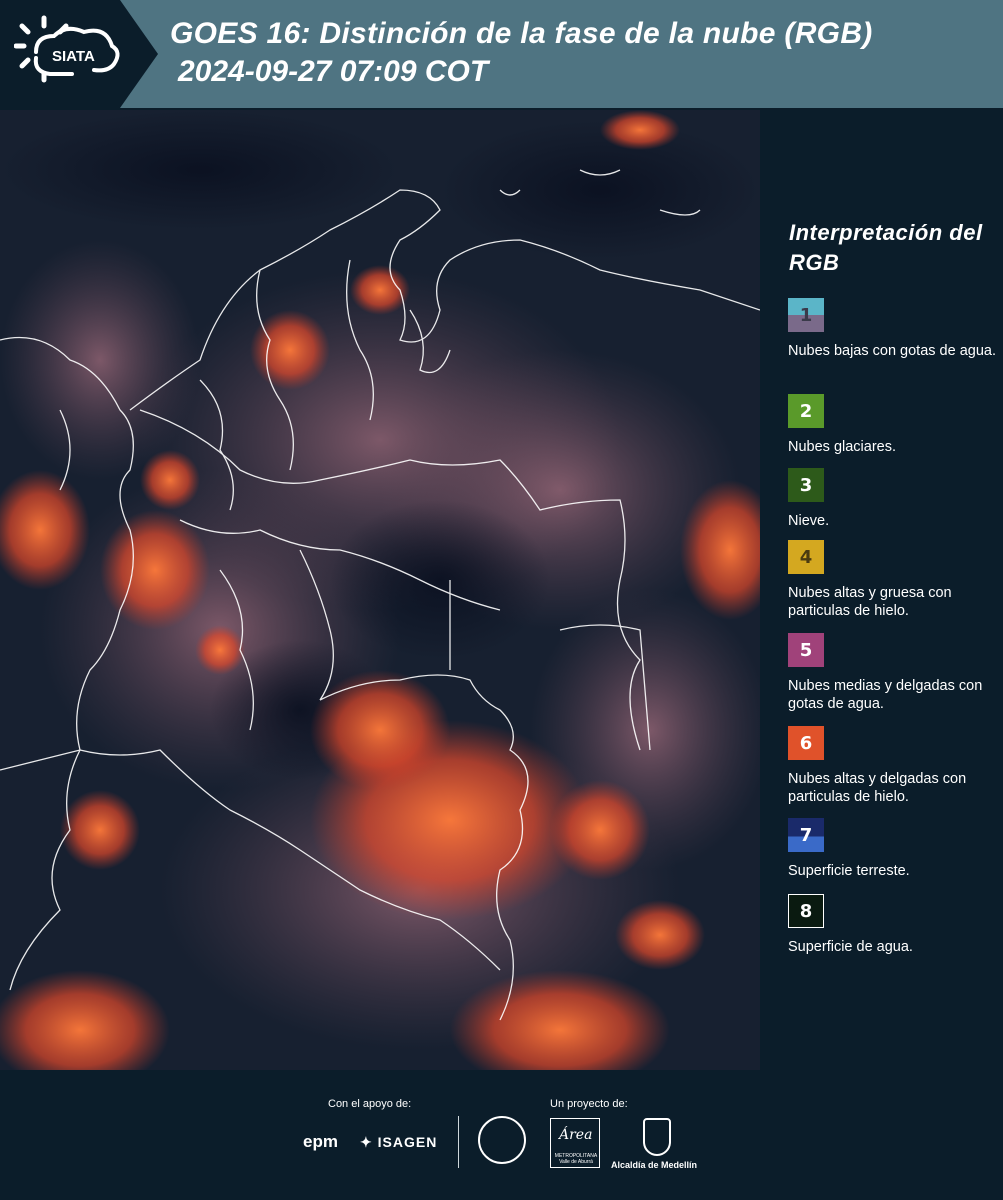 This screenshot has width=1003, height=1200. I want to click on legend-number-8: 8, so click(806, 911).